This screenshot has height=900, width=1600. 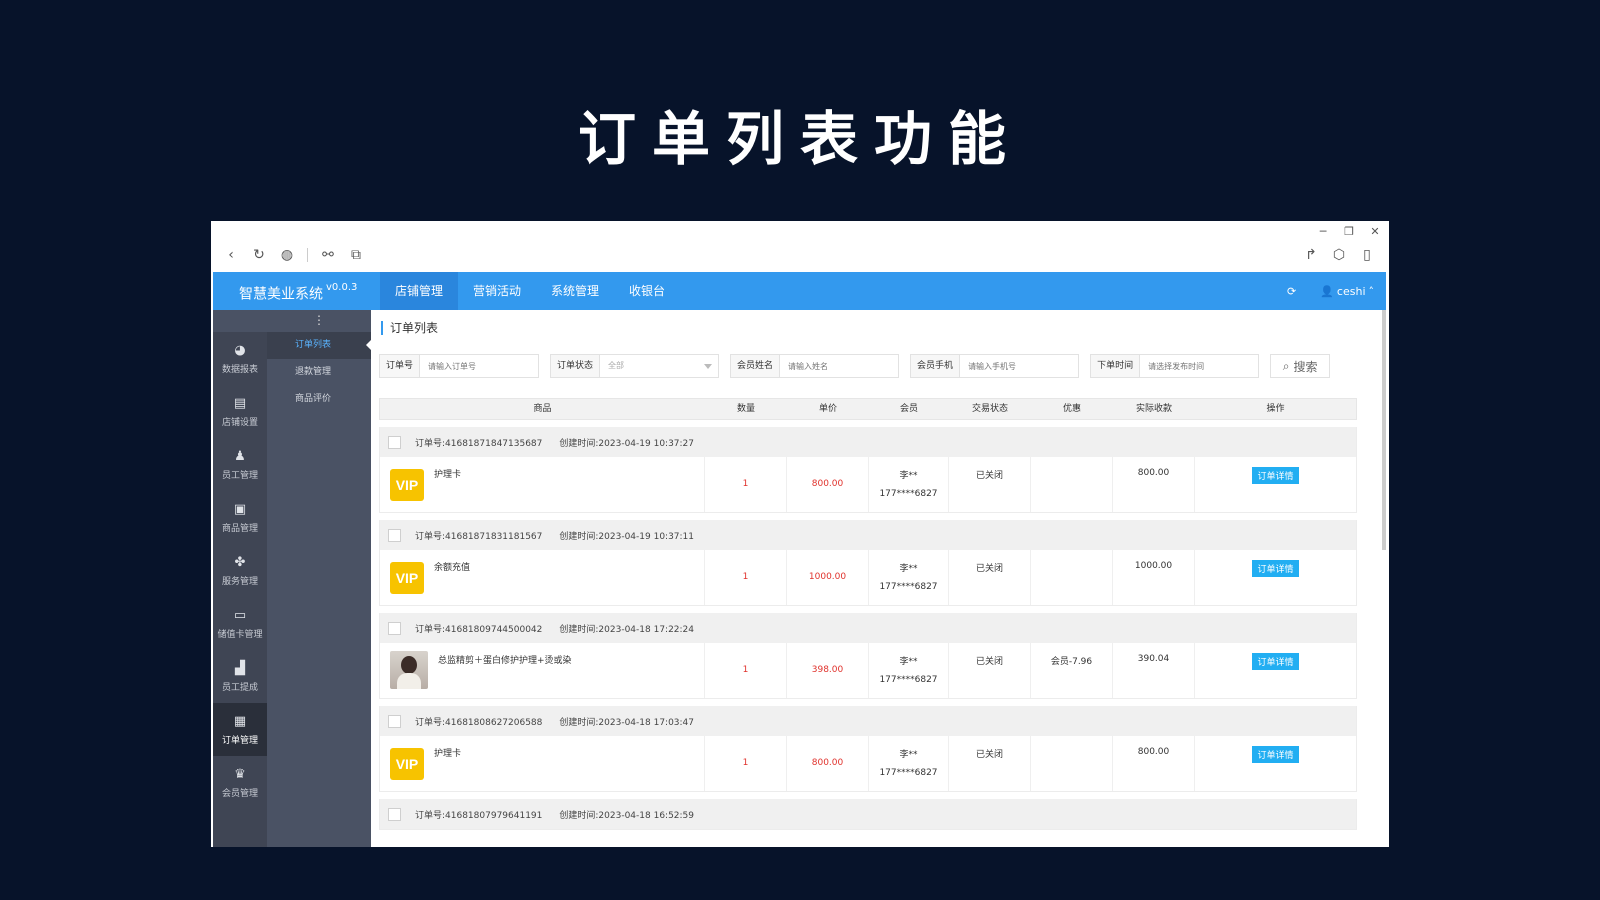 I want to click on sidebar-item-commission: ▟ 员工提成, so click(x=240, y=676).